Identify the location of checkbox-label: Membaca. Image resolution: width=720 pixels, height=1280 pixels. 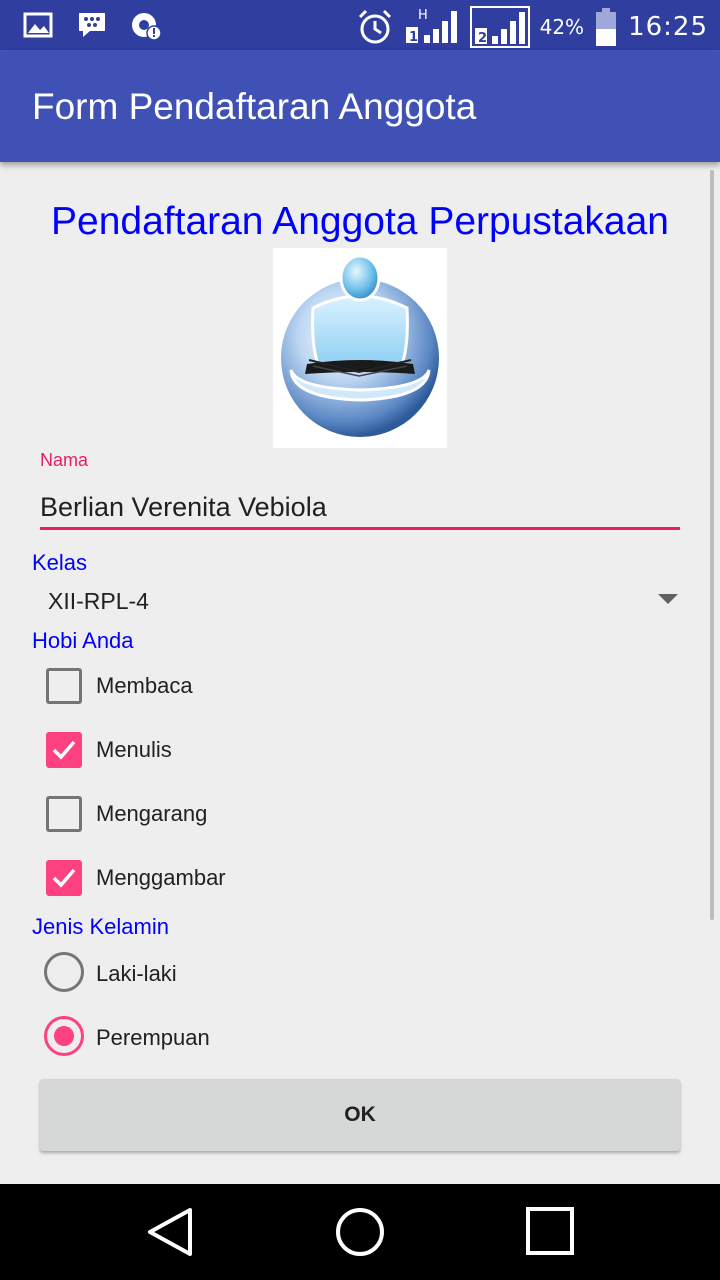
(144, 685).